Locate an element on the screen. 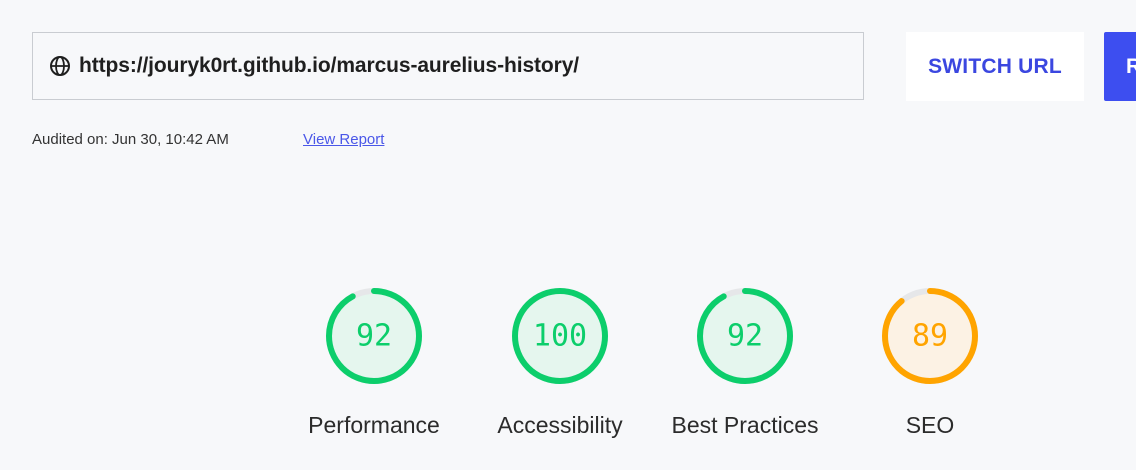  score-gauge-best-practices: 92 Best Practices is located at coordinates (745, 362).